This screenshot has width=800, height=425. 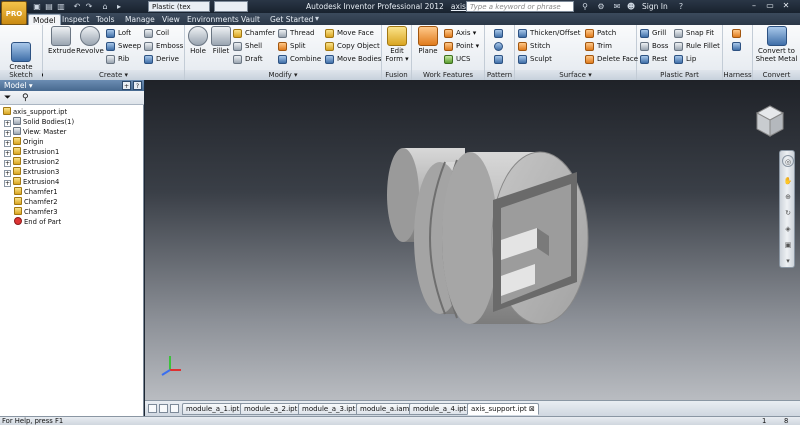 What do you see at coordinates (174, 408) in the screenshot?
I see `document-list-icon` at bounding box center [174, 408].